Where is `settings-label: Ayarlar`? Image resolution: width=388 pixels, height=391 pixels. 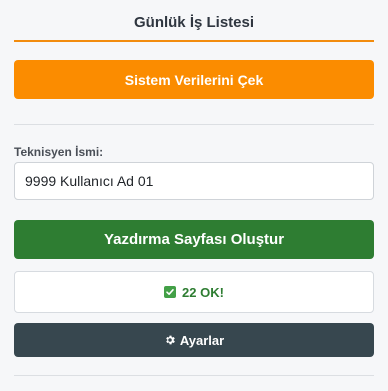
settings-label: Ayarlar is located at coordinates (202, 340).